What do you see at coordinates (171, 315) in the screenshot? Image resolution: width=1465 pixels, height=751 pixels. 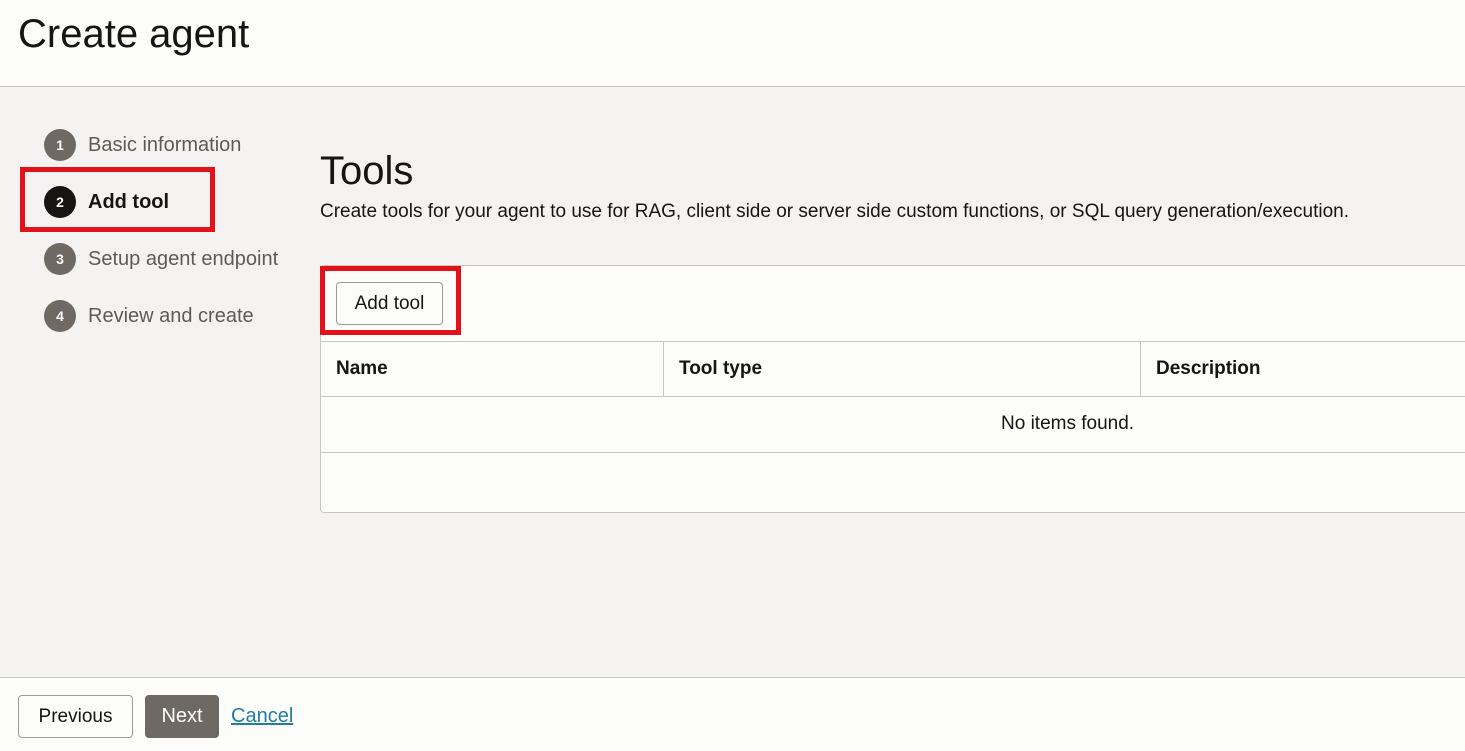 I see `step-label: Review and create` at bounding box center [171, 315].